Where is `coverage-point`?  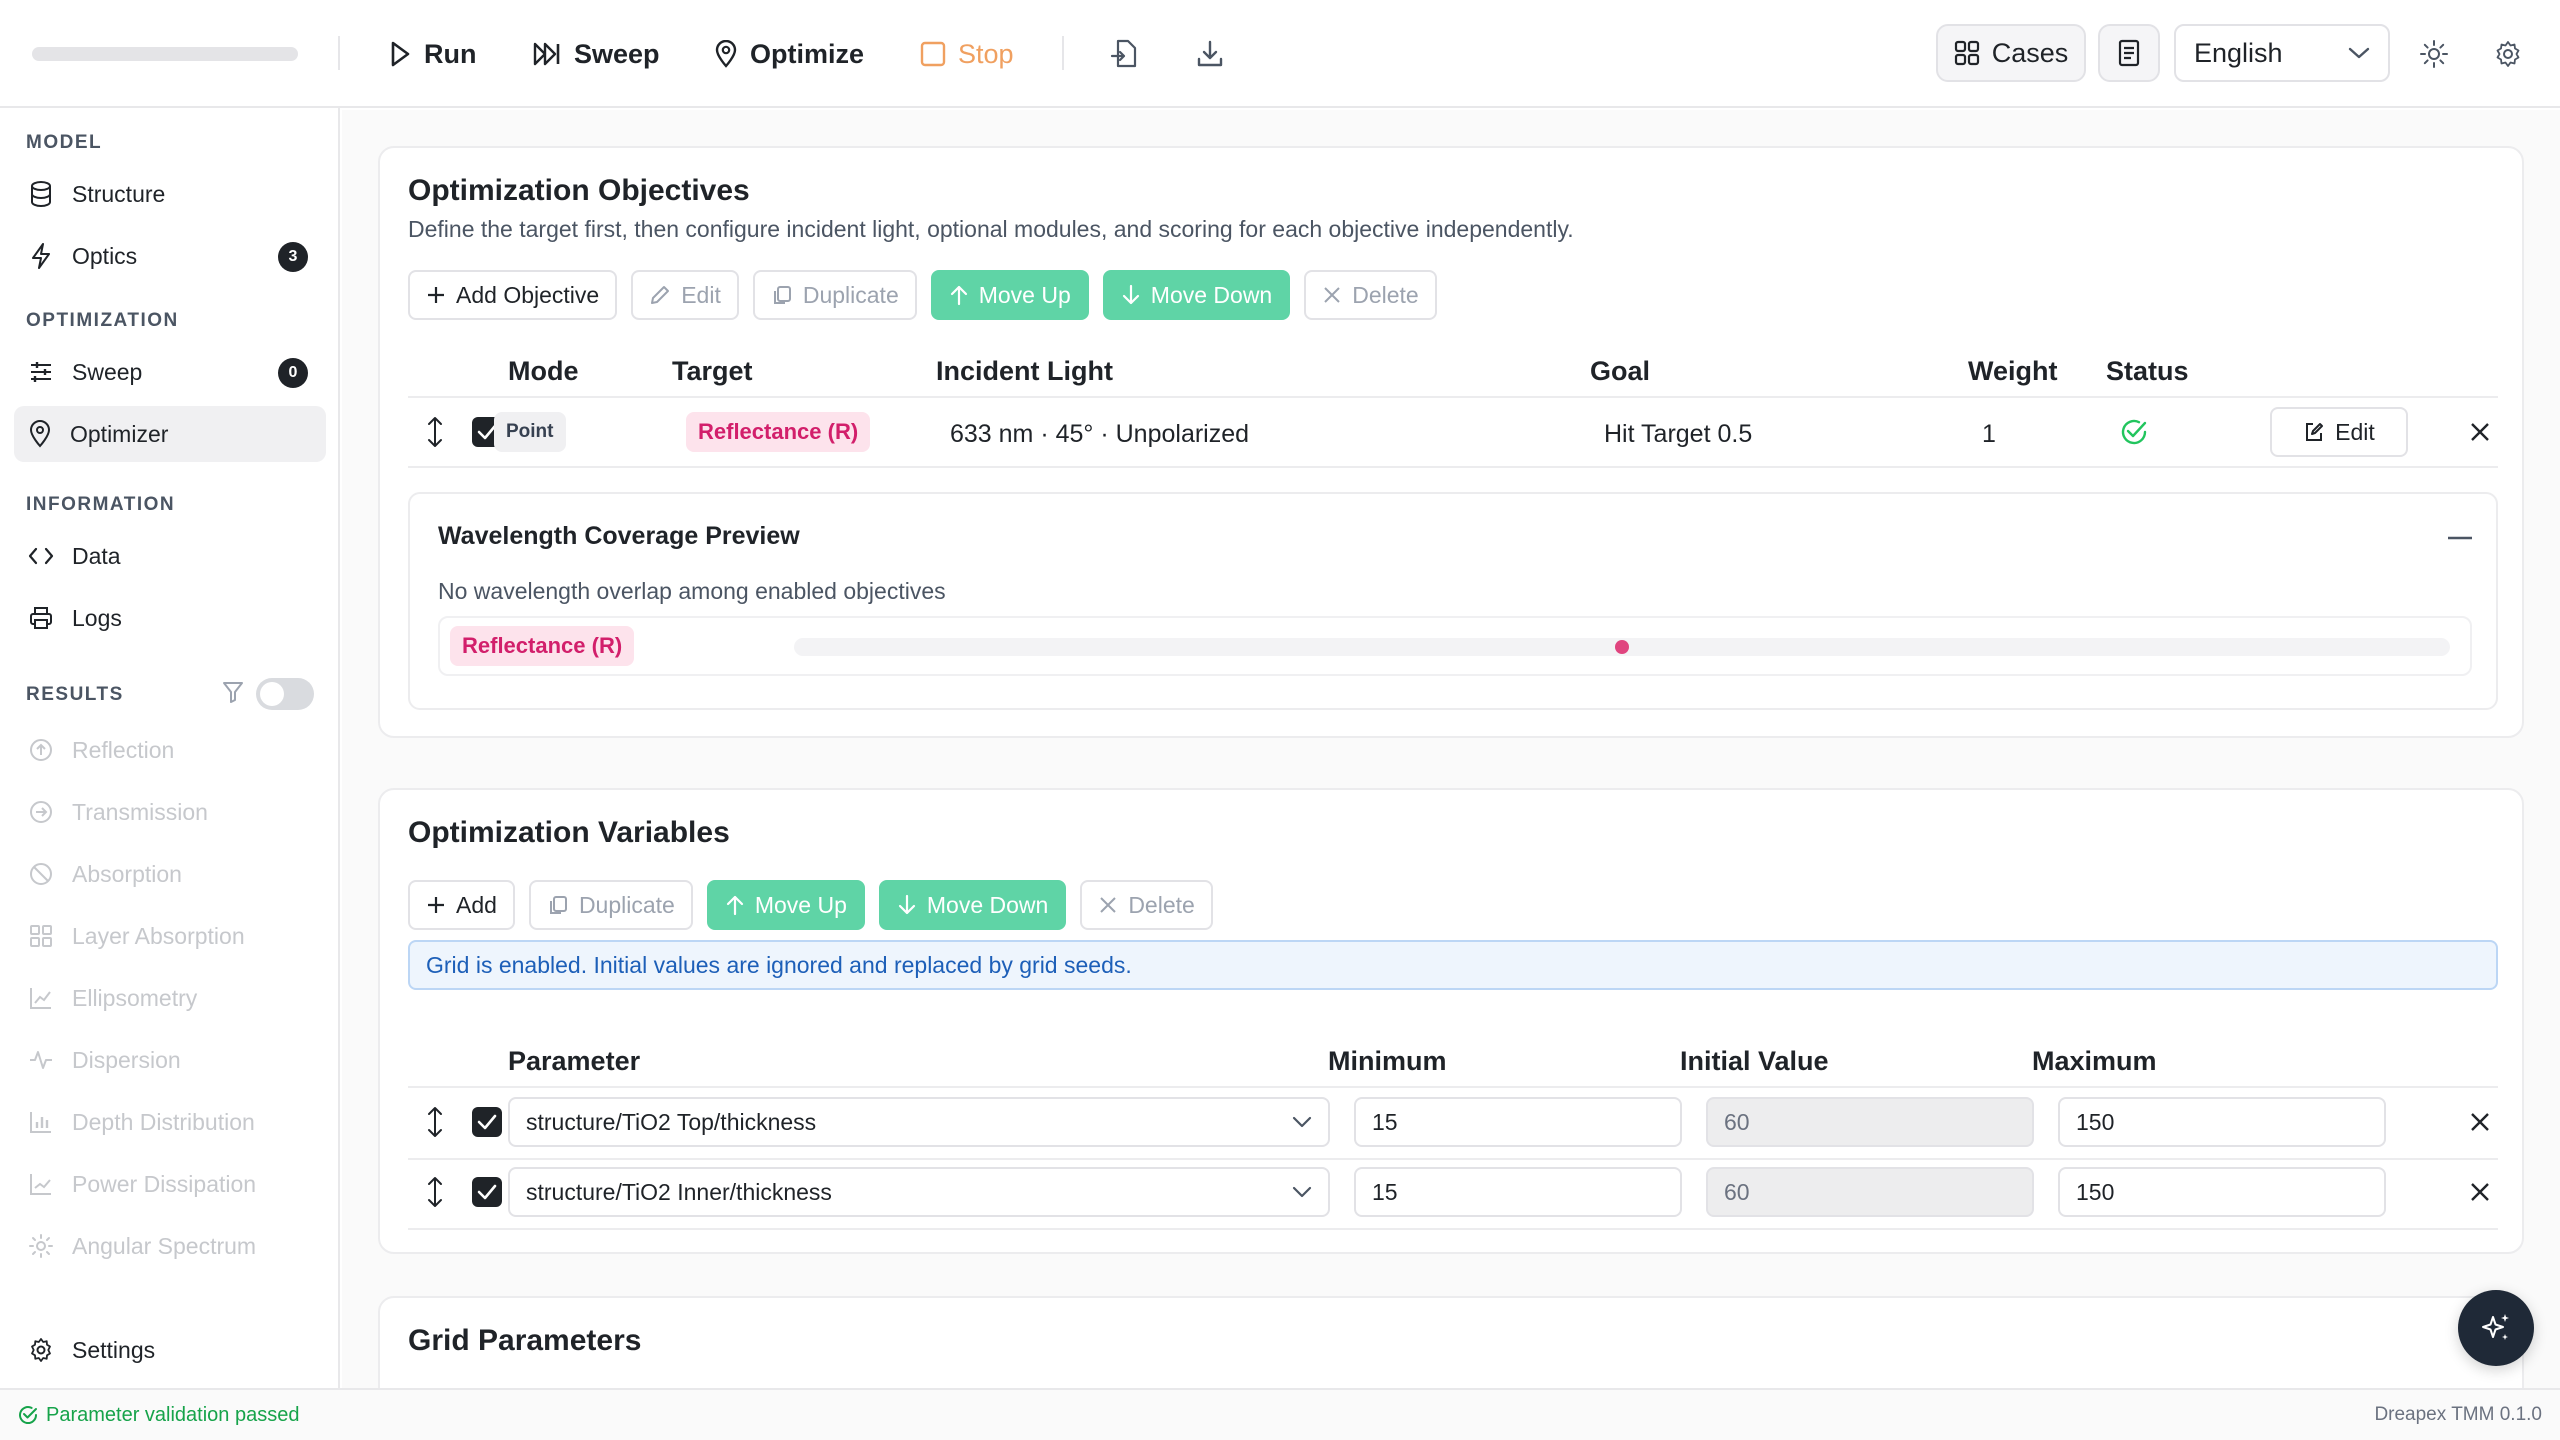 coverage-point is located at coordinates (1622, 647).